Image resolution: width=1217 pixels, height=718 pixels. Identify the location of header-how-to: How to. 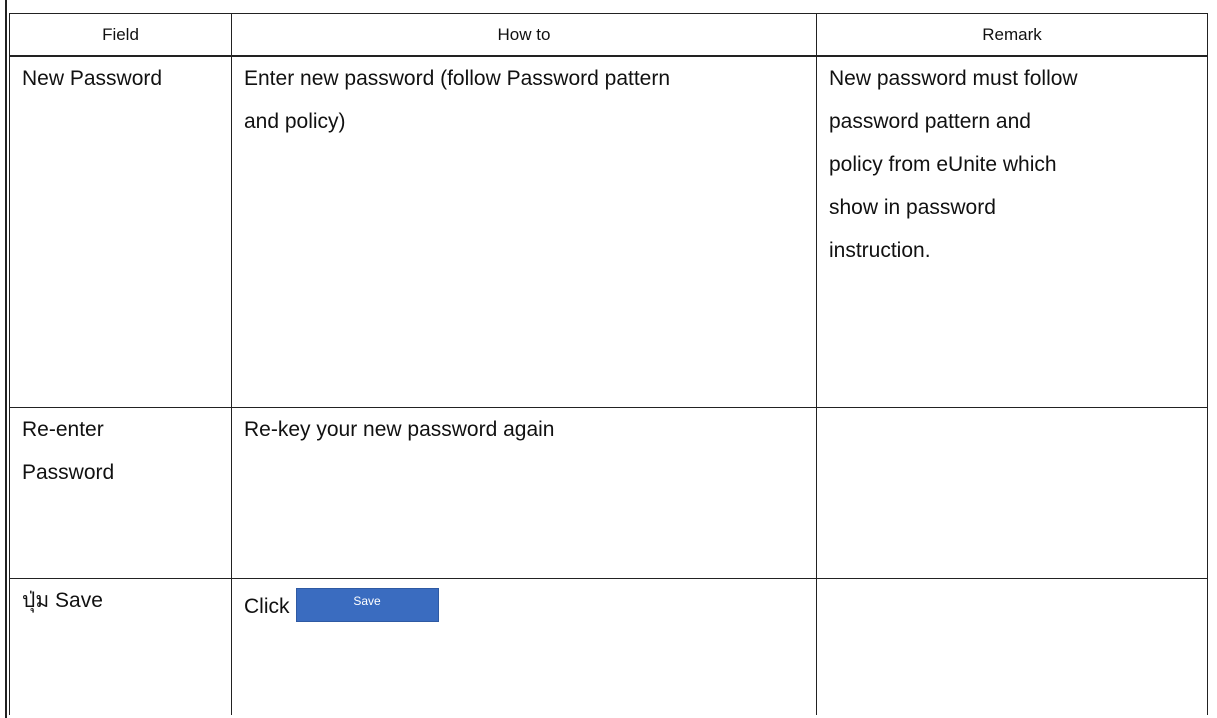
(524, 35).